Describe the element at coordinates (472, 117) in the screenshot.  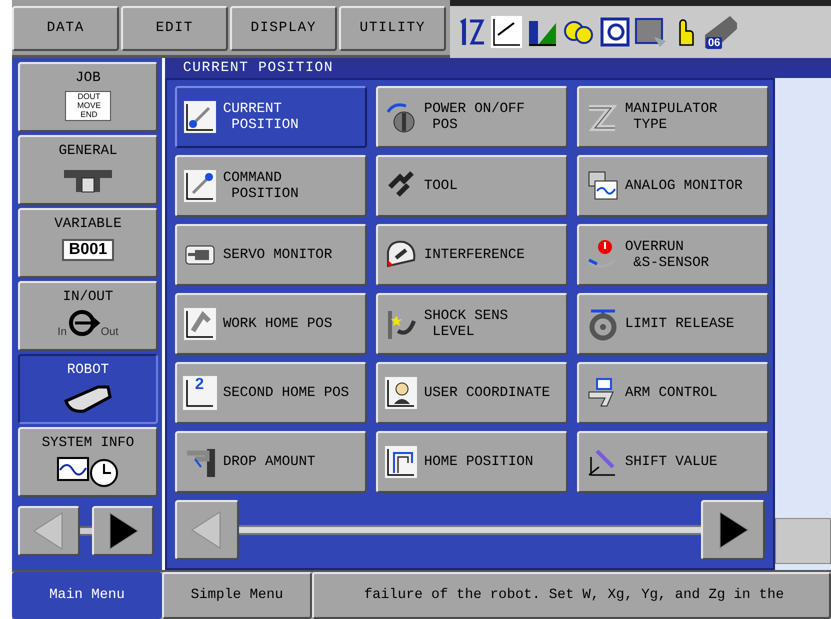
I see `menu-item-button: POWER ON/OFF POS` at that location.